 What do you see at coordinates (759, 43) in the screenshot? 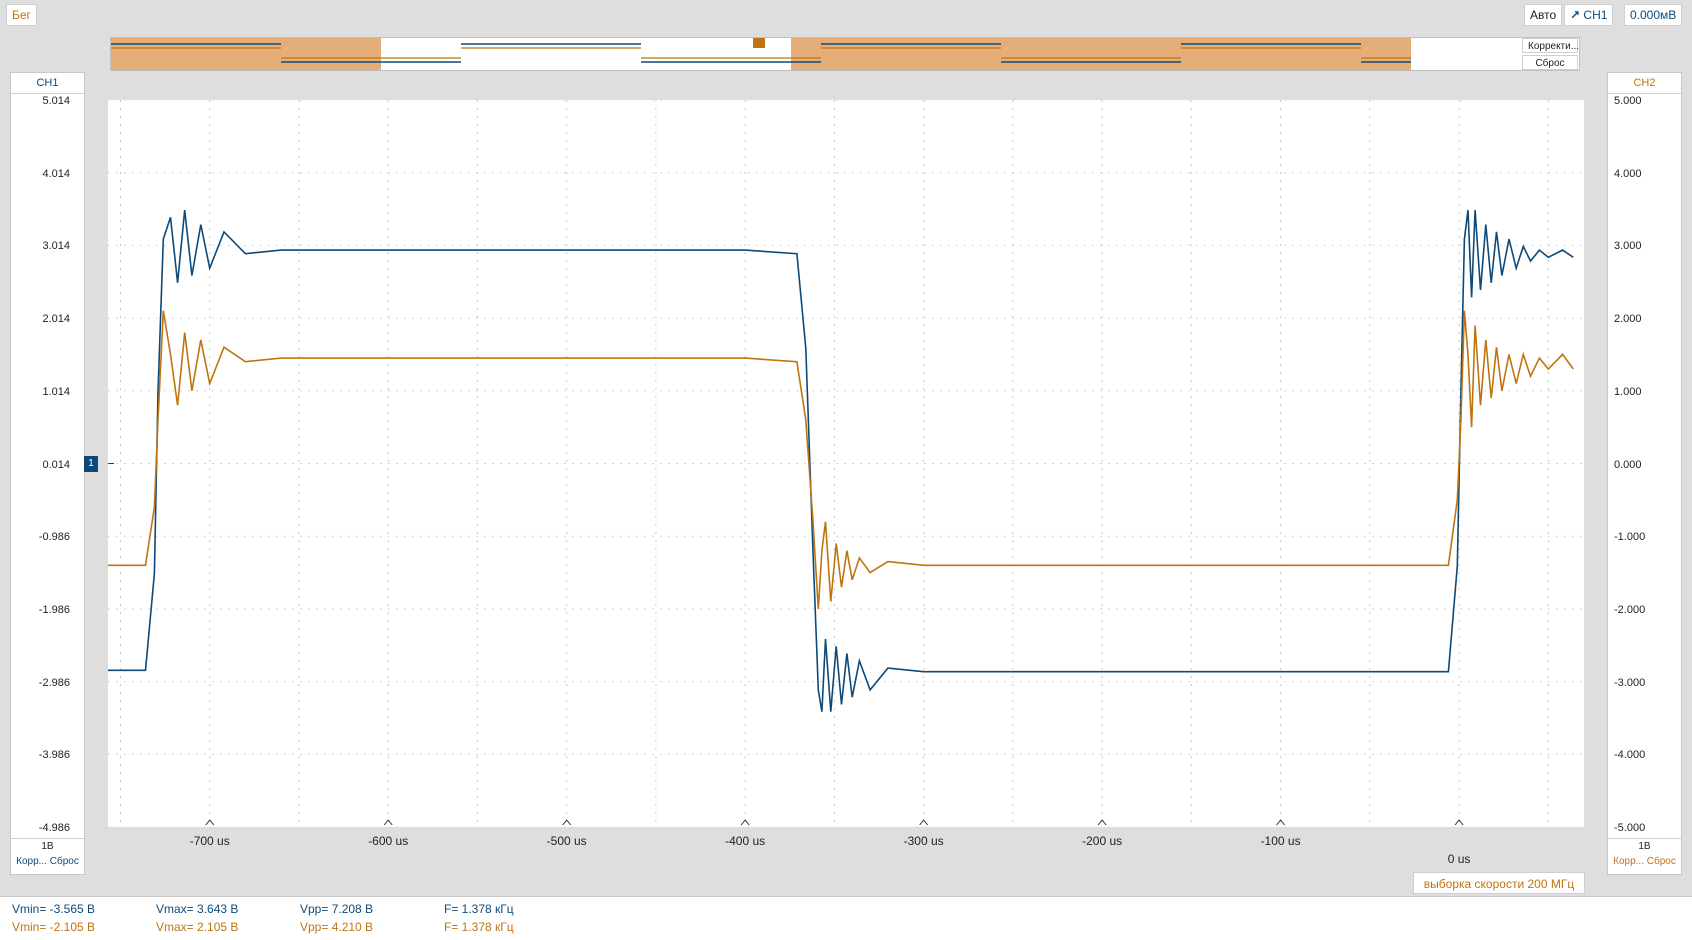
I see `overview-trigger-marker` at bounding box center [759, 43].